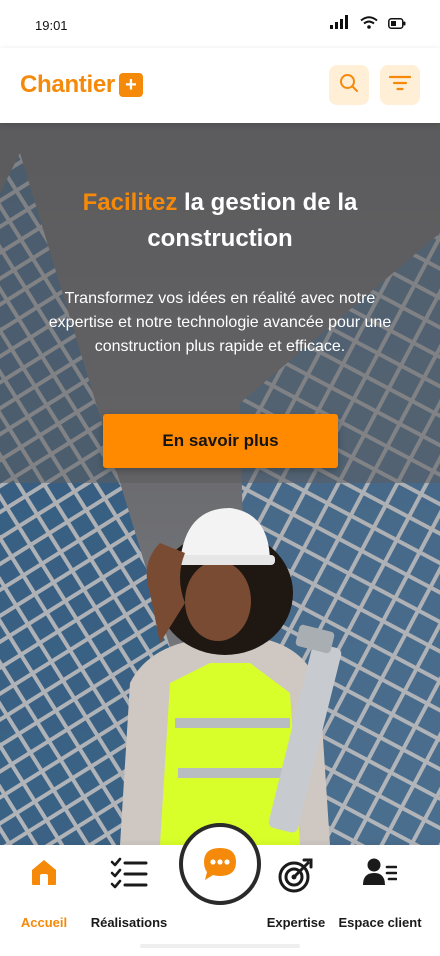  I want to click on status-bar: 19:01, so click(220, 24).